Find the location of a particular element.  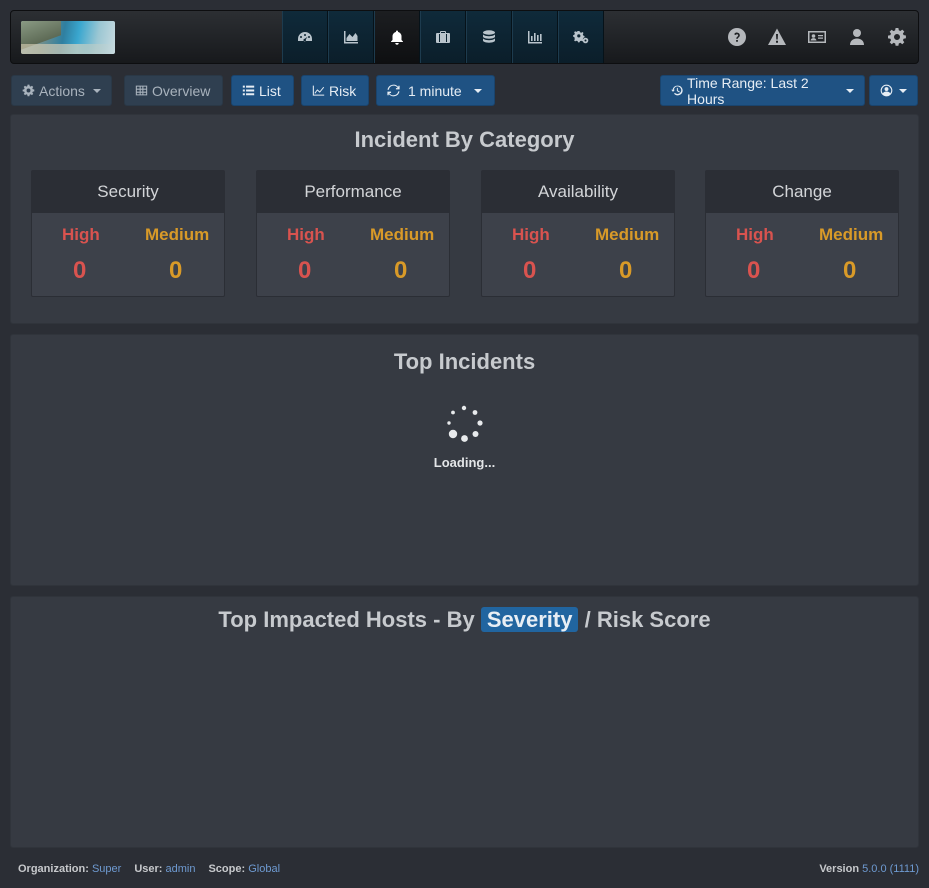

version-label: Version is located at coordinates (839, 869).